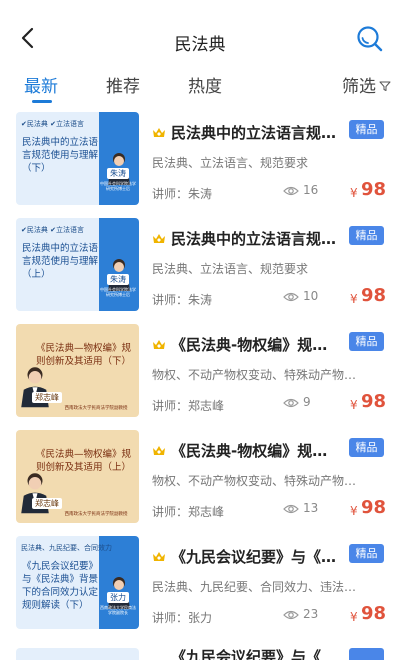  Describe the element at coordinates (77, 654) in the screenshot. I see `course-thumbnail` at that location.